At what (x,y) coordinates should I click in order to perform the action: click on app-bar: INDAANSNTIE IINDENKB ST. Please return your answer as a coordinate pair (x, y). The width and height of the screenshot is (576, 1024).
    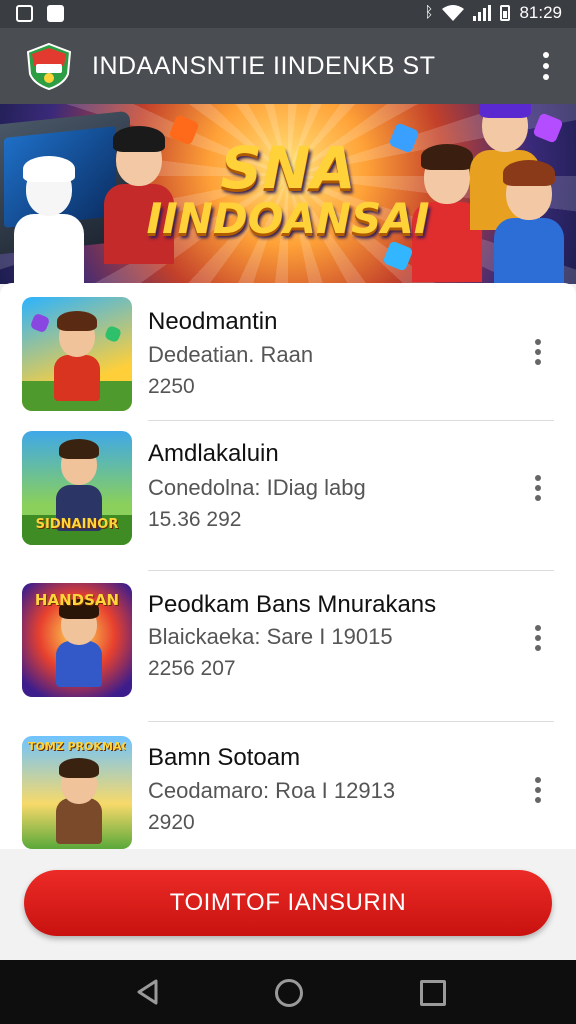
    Looking at the image, I should click on (288, 66).